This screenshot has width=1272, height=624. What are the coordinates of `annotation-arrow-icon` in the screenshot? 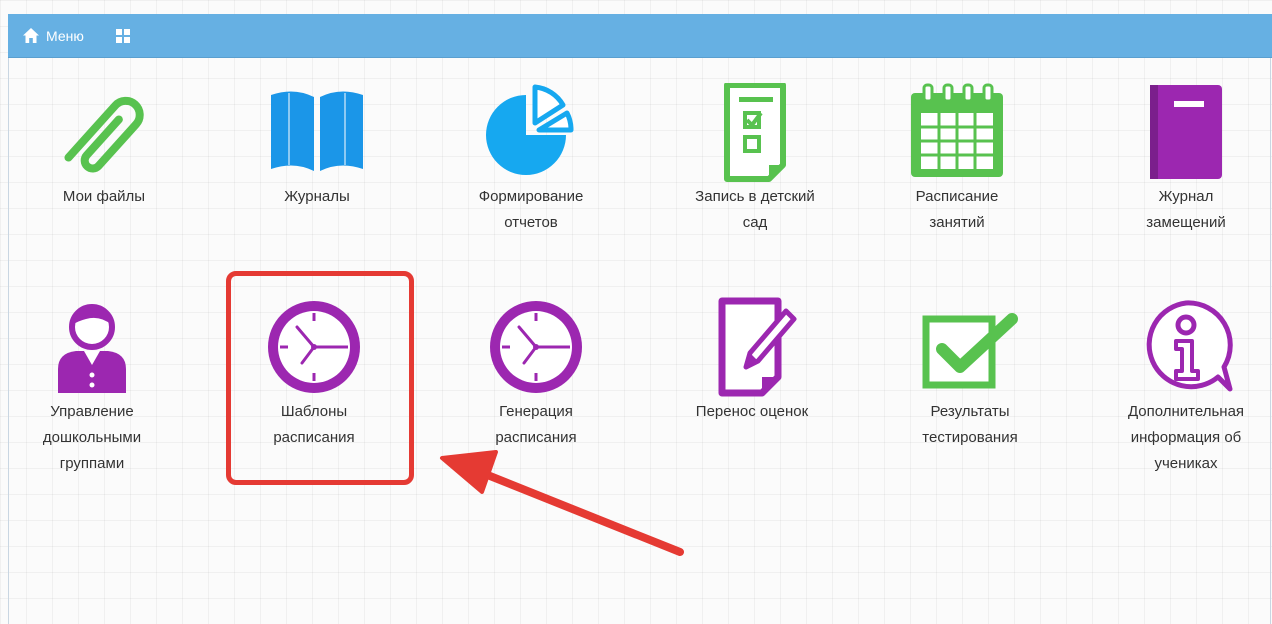 It's located at (562, 503).